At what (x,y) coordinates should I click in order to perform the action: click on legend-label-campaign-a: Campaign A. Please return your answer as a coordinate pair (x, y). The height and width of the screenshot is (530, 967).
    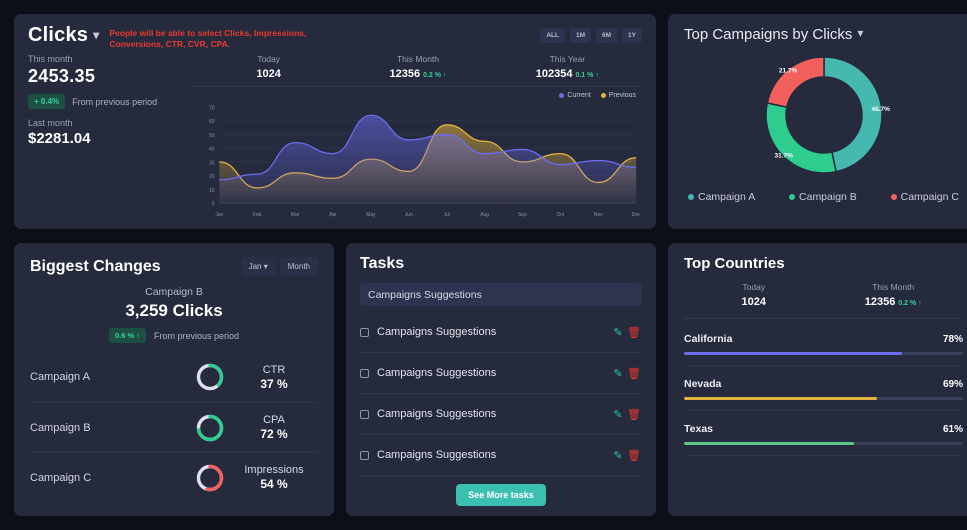
    Looking at the image, I should click on (727, 197).